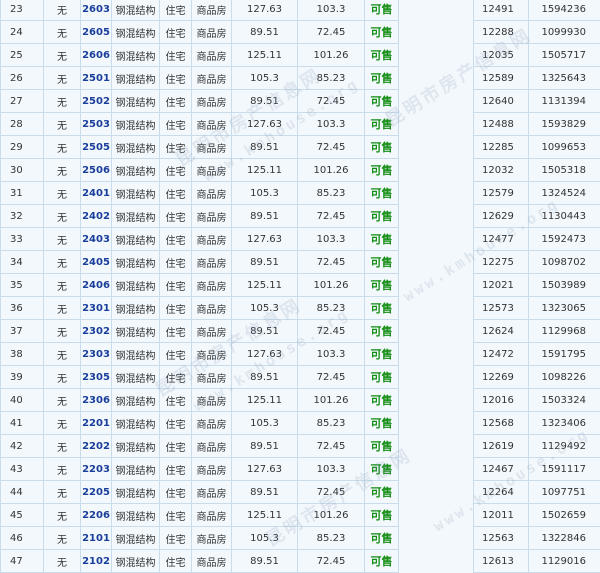 The width and height of the screenshot is (600, 573). What do you see at coordinates (264, 55) in the screenshot?
I see `building-area: 125.11` at bounding box center [264, 55].